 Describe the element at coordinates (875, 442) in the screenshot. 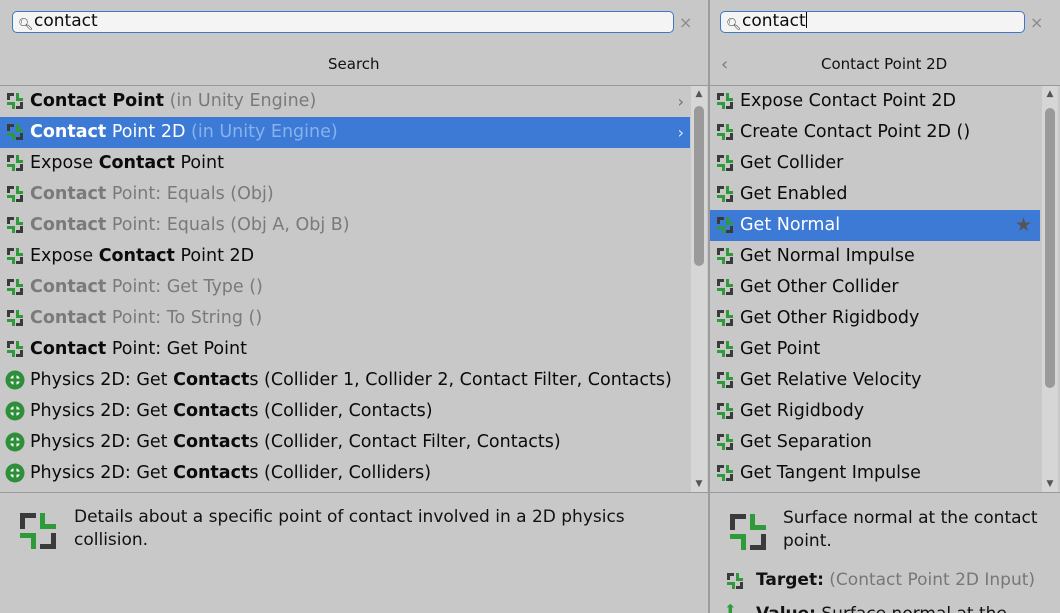

I see `member-row: Get Separation` at that location.